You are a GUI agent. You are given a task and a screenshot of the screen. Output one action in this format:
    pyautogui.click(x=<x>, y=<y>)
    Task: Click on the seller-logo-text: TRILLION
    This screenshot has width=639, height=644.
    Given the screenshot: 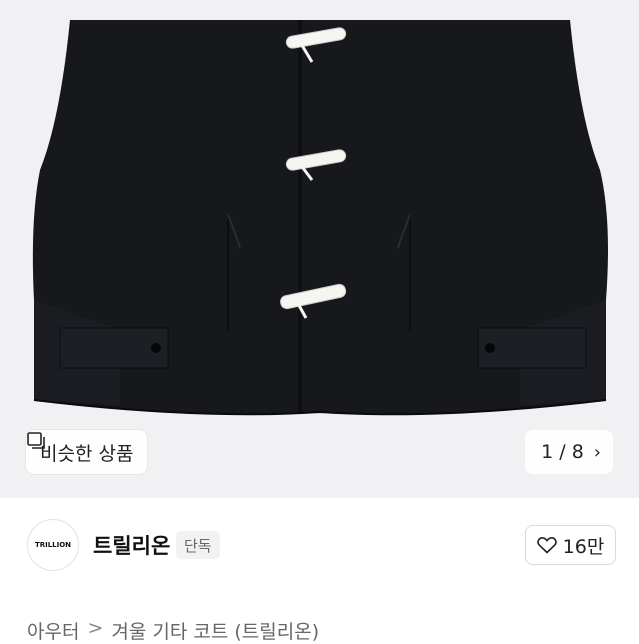 What is the action you would take?
    pyautogui.click(x=53, y=545)
    